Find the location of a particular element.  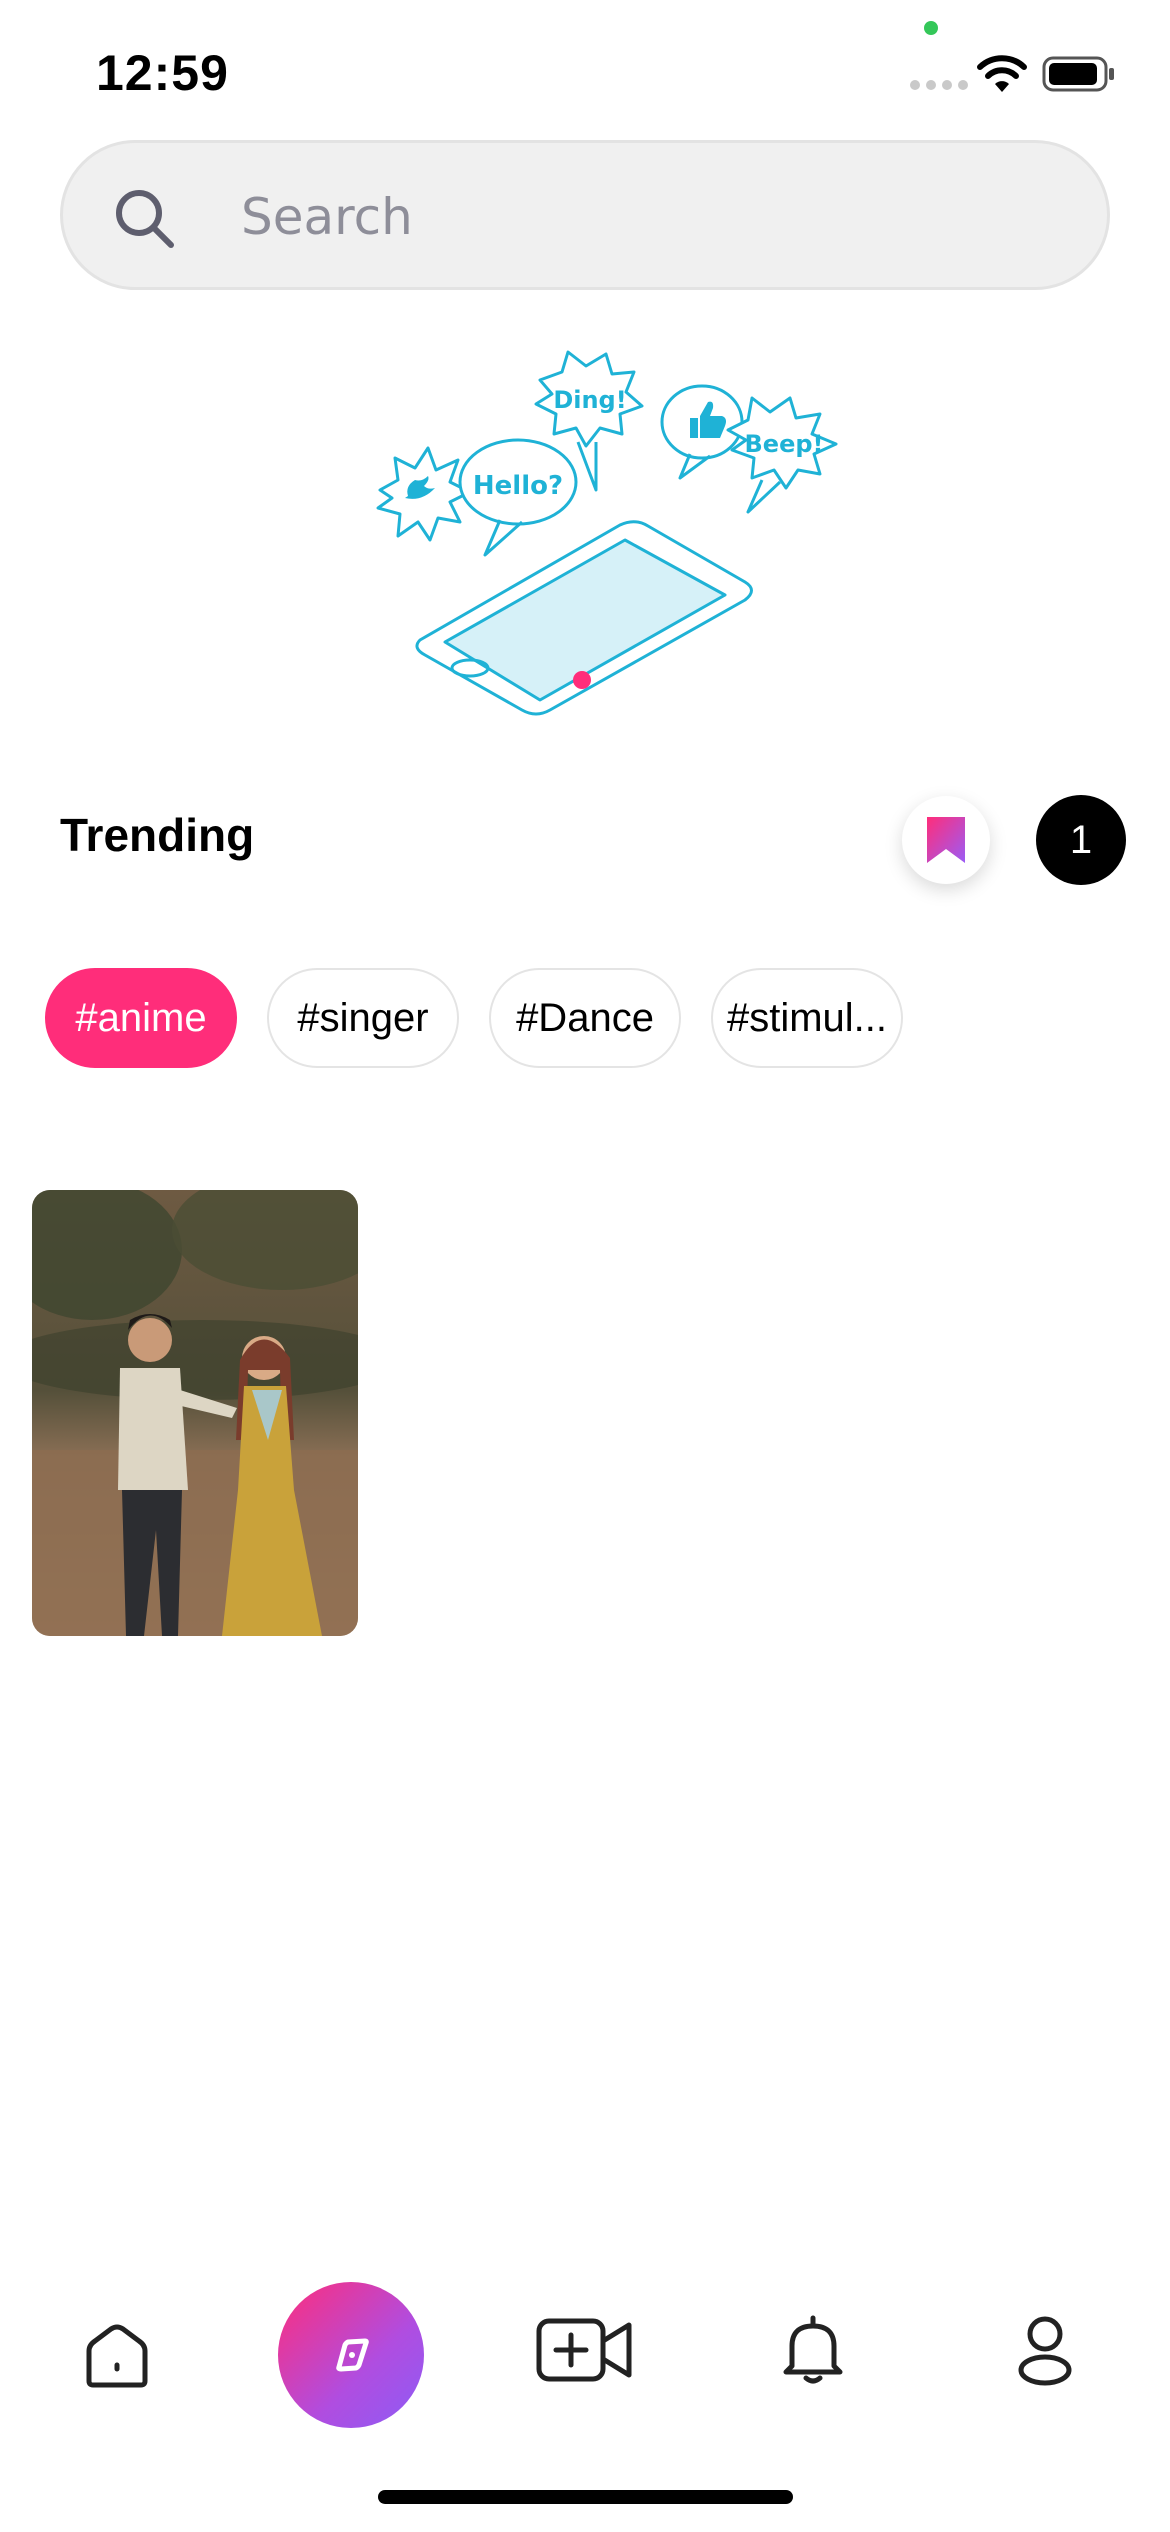

bookmark-button is located at coordinates (946, 840).